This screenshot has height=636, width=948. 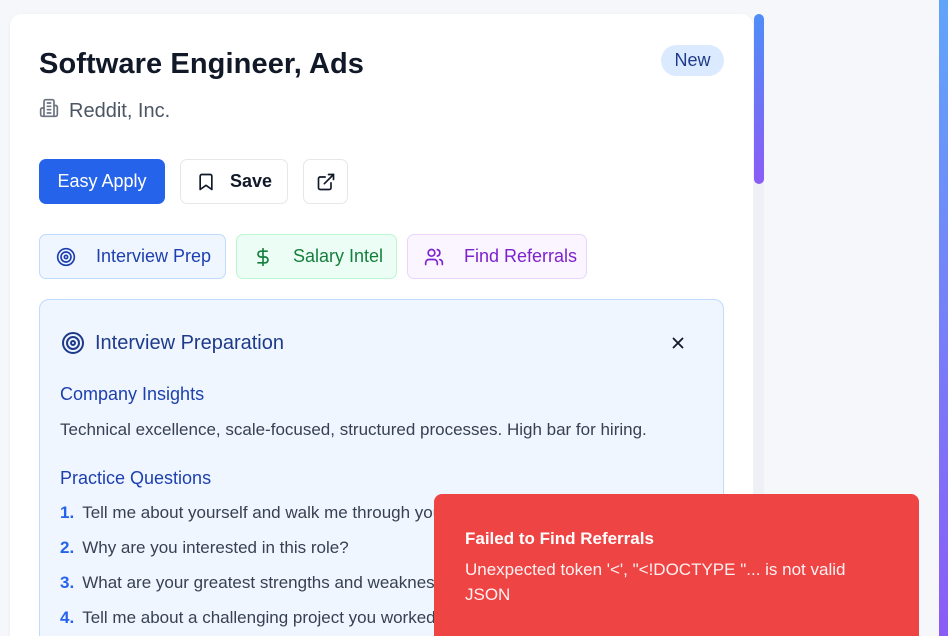 What do you see at coordinates (943, 318) in the screenshot?
I see `right-edge-accent` at bounding box center [943, 318].